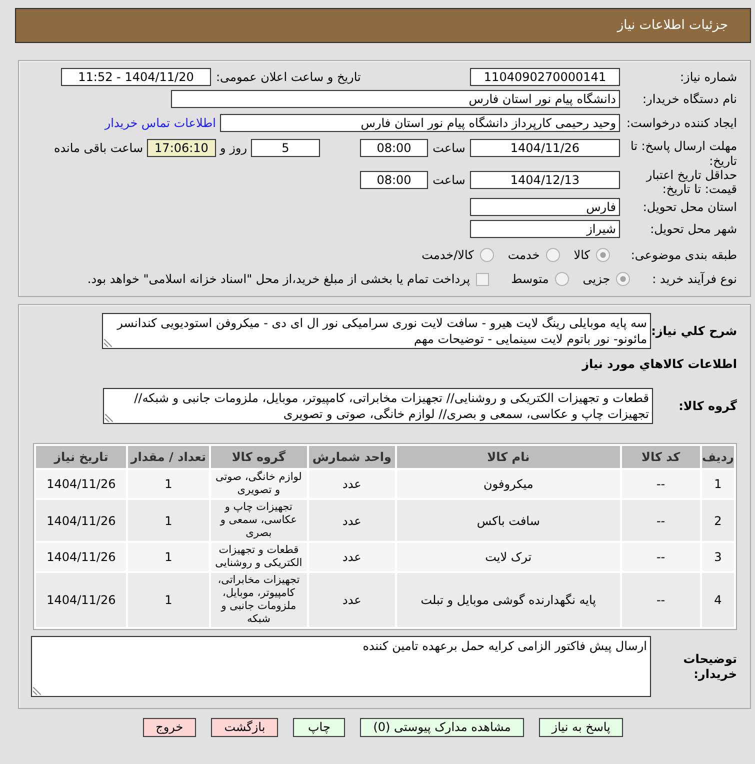 The height and width of the screenshot is (764, 755). What do you see at coordinates (258, 484) in the screenshot?
I see `table-cell: لوازم خانگی، صوتی و تصویری` at bounding box center [258, 484].